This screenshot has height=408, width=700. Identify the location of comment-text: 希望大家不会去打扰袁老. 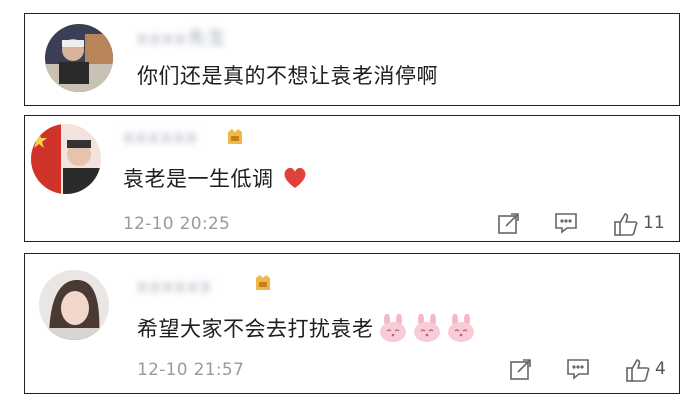
(306, 329).